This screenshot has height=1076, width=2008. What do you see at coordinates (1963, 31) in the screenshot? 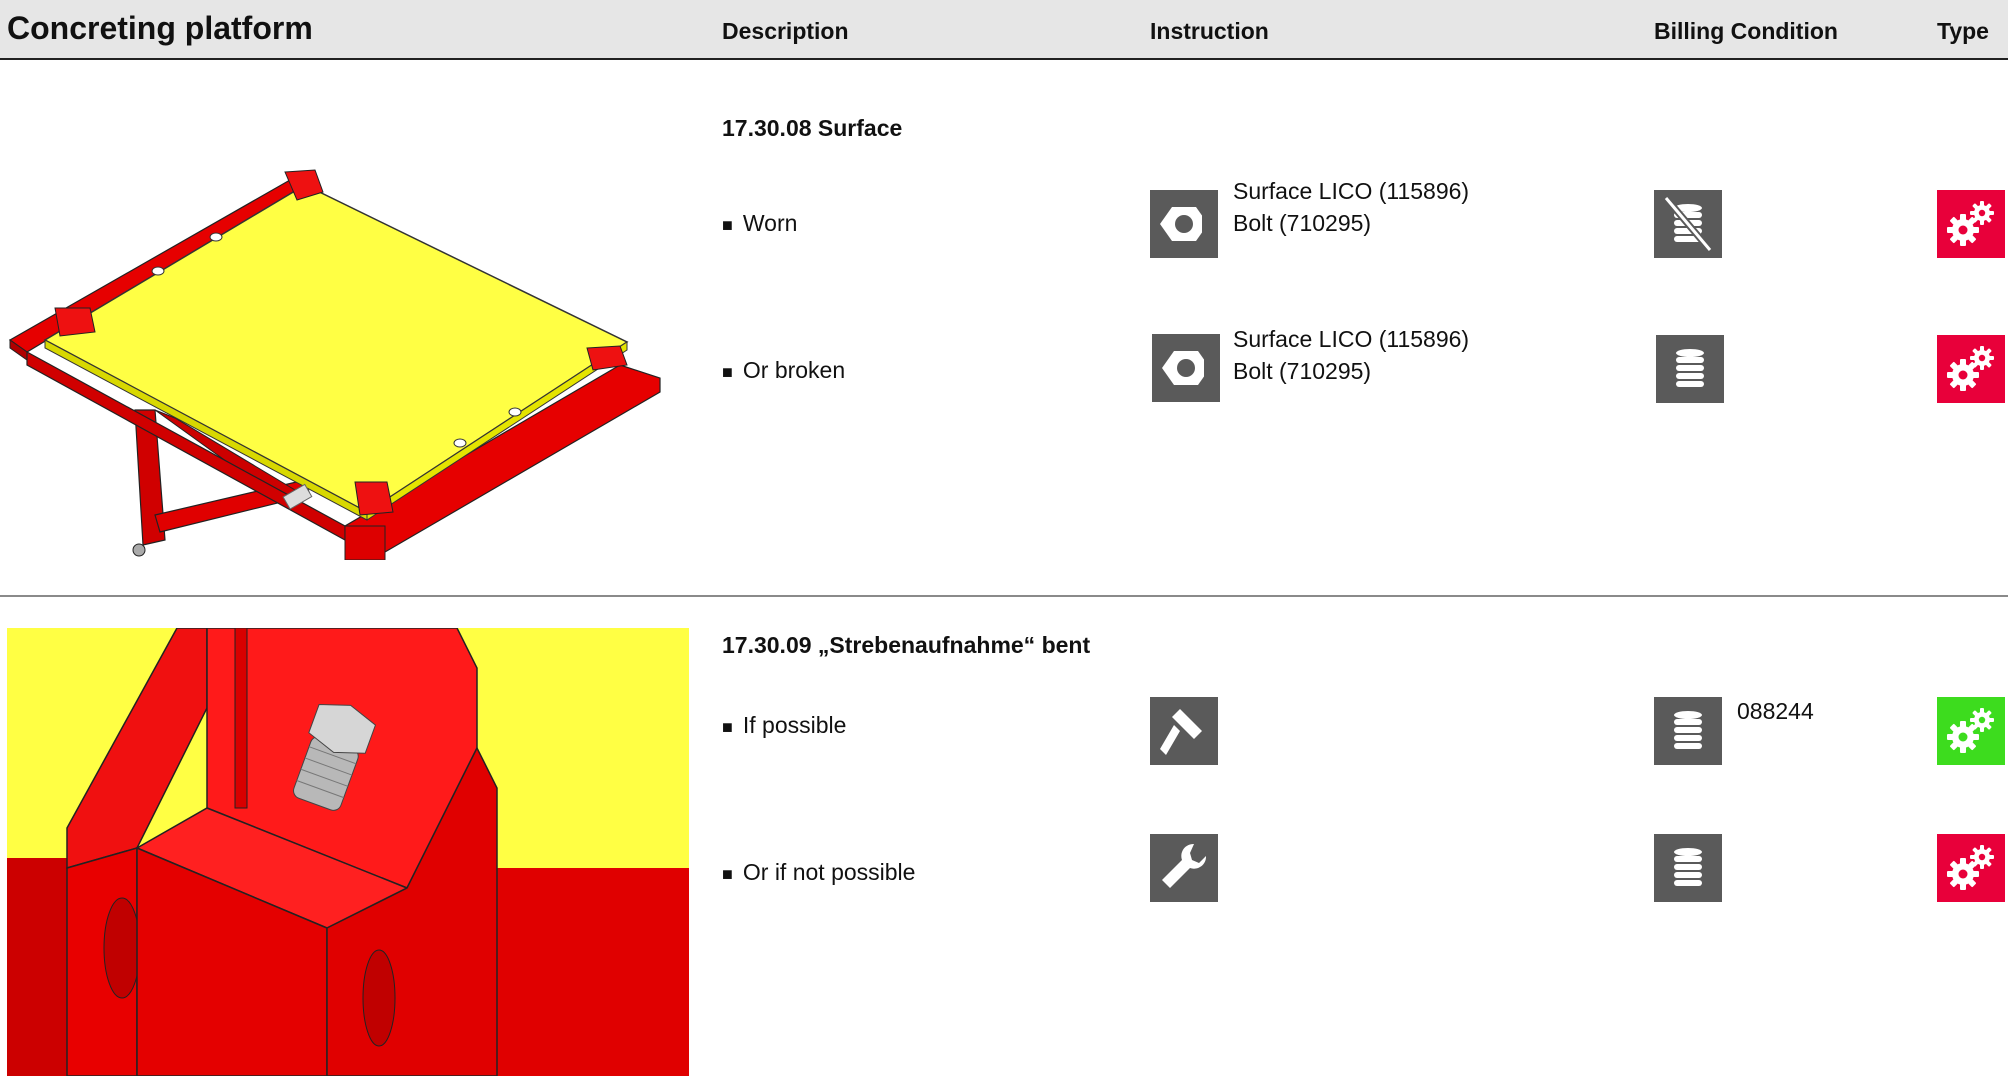
I see `column-header-type: Type` at bounding box center [1963, 31].